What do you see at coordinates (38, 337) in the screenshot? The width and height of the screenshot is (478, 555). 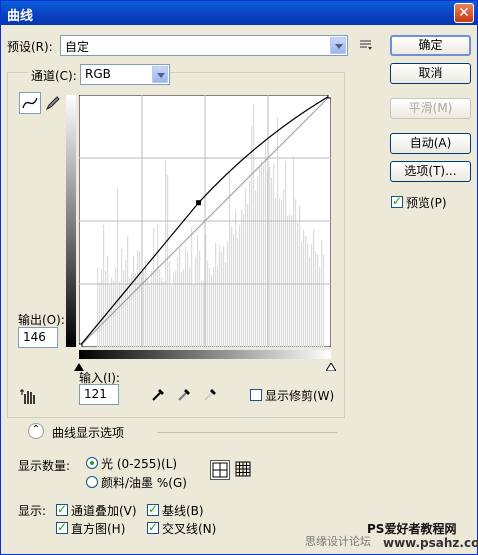 I see `output-field: 146` at bounding box center [38, 337].